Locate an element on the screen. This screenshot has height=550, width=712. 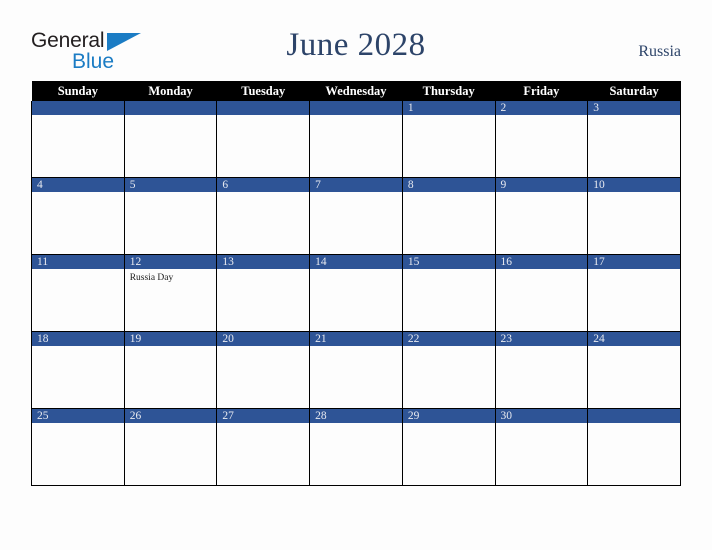
day-cell-9: 9 is located at coordinates (541, 216).